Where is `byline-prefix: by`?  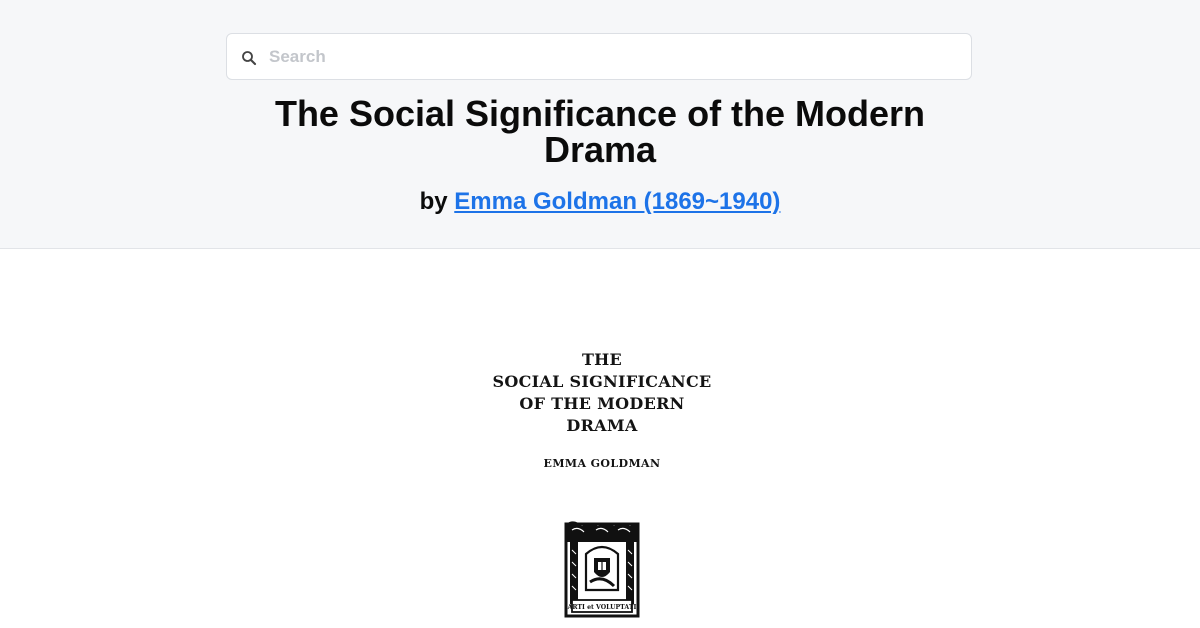 byline-prefix: by is located at coordinates (433, 201).